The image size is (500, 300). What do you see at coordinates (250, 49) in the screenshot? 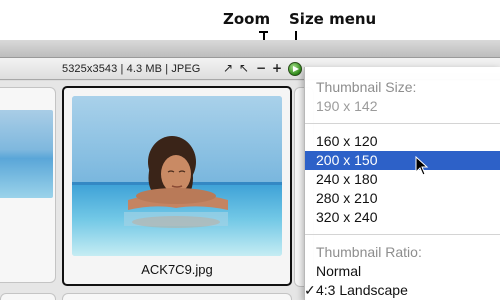
I see `title-bar` at bounding box center [250, 49].